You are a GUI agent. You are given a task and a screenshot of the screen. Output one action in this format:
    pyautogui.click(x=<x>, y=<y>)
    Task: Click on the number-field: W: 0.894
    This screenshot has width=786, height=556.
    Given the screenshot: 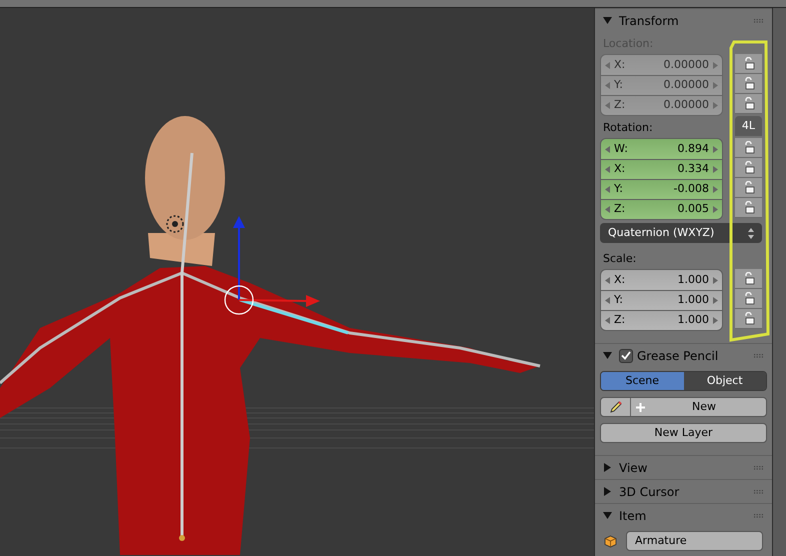 What is the action you would take?
    pyautogui.click(x=661, y=149)
    